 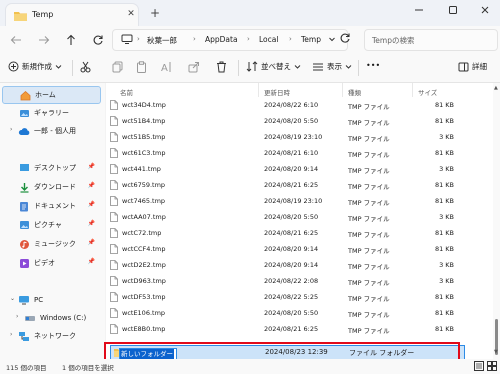 What do you see at coordinates (155, 13) in the screenshot?
I see `new-tab-button: +` at bounding box center [155, 13].